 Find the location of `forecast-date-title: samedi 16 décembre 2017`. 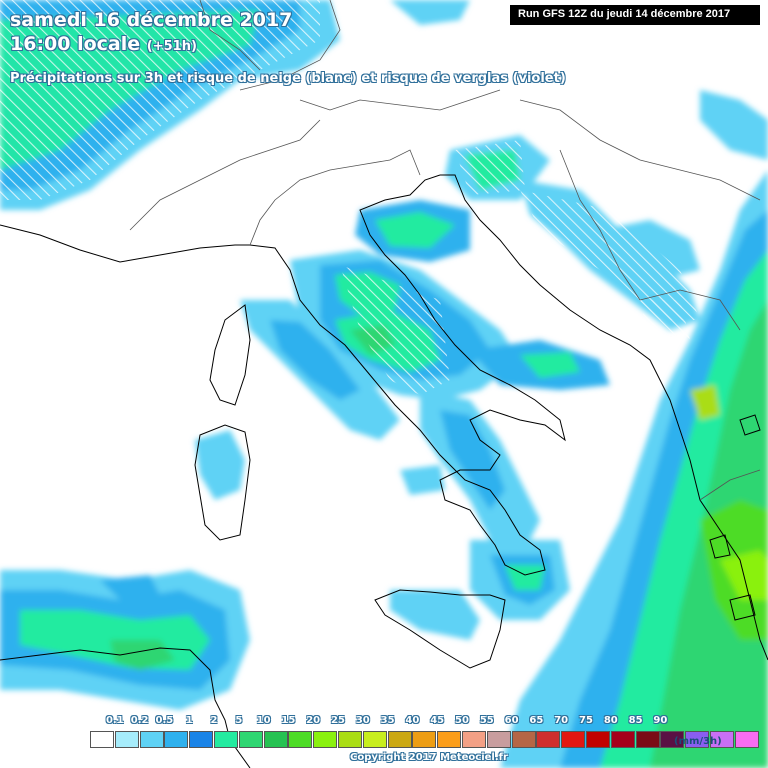

forecast-date-title: samedi 16 décembre 2017 is located at coordinates (151, 20).